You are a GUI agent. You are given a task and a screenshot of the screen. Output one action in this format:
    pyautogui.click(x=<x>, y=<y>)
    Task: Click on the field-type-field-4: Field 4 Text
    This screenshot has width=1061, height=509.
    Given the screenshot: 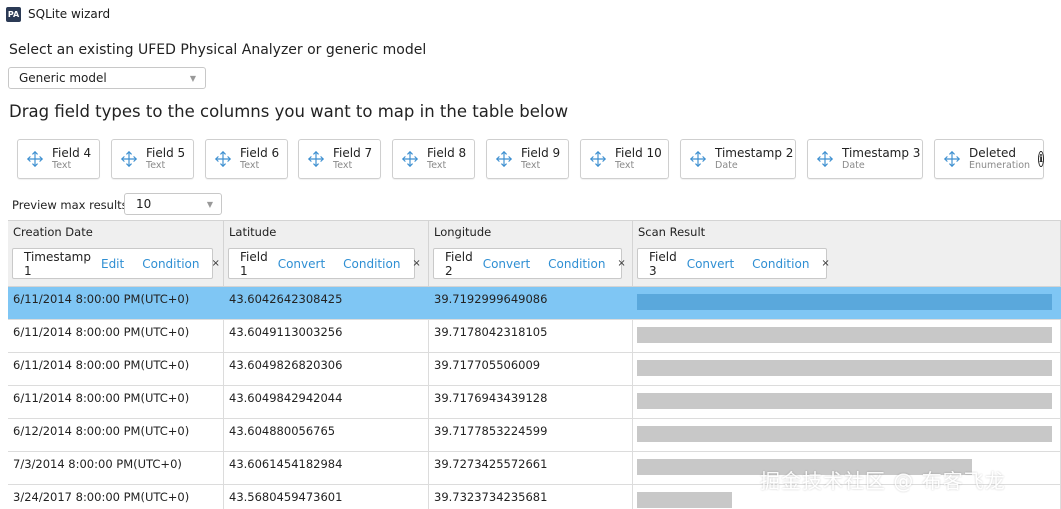 What is the action you would take?
    pyautogui.click(x=58, y=159)
    